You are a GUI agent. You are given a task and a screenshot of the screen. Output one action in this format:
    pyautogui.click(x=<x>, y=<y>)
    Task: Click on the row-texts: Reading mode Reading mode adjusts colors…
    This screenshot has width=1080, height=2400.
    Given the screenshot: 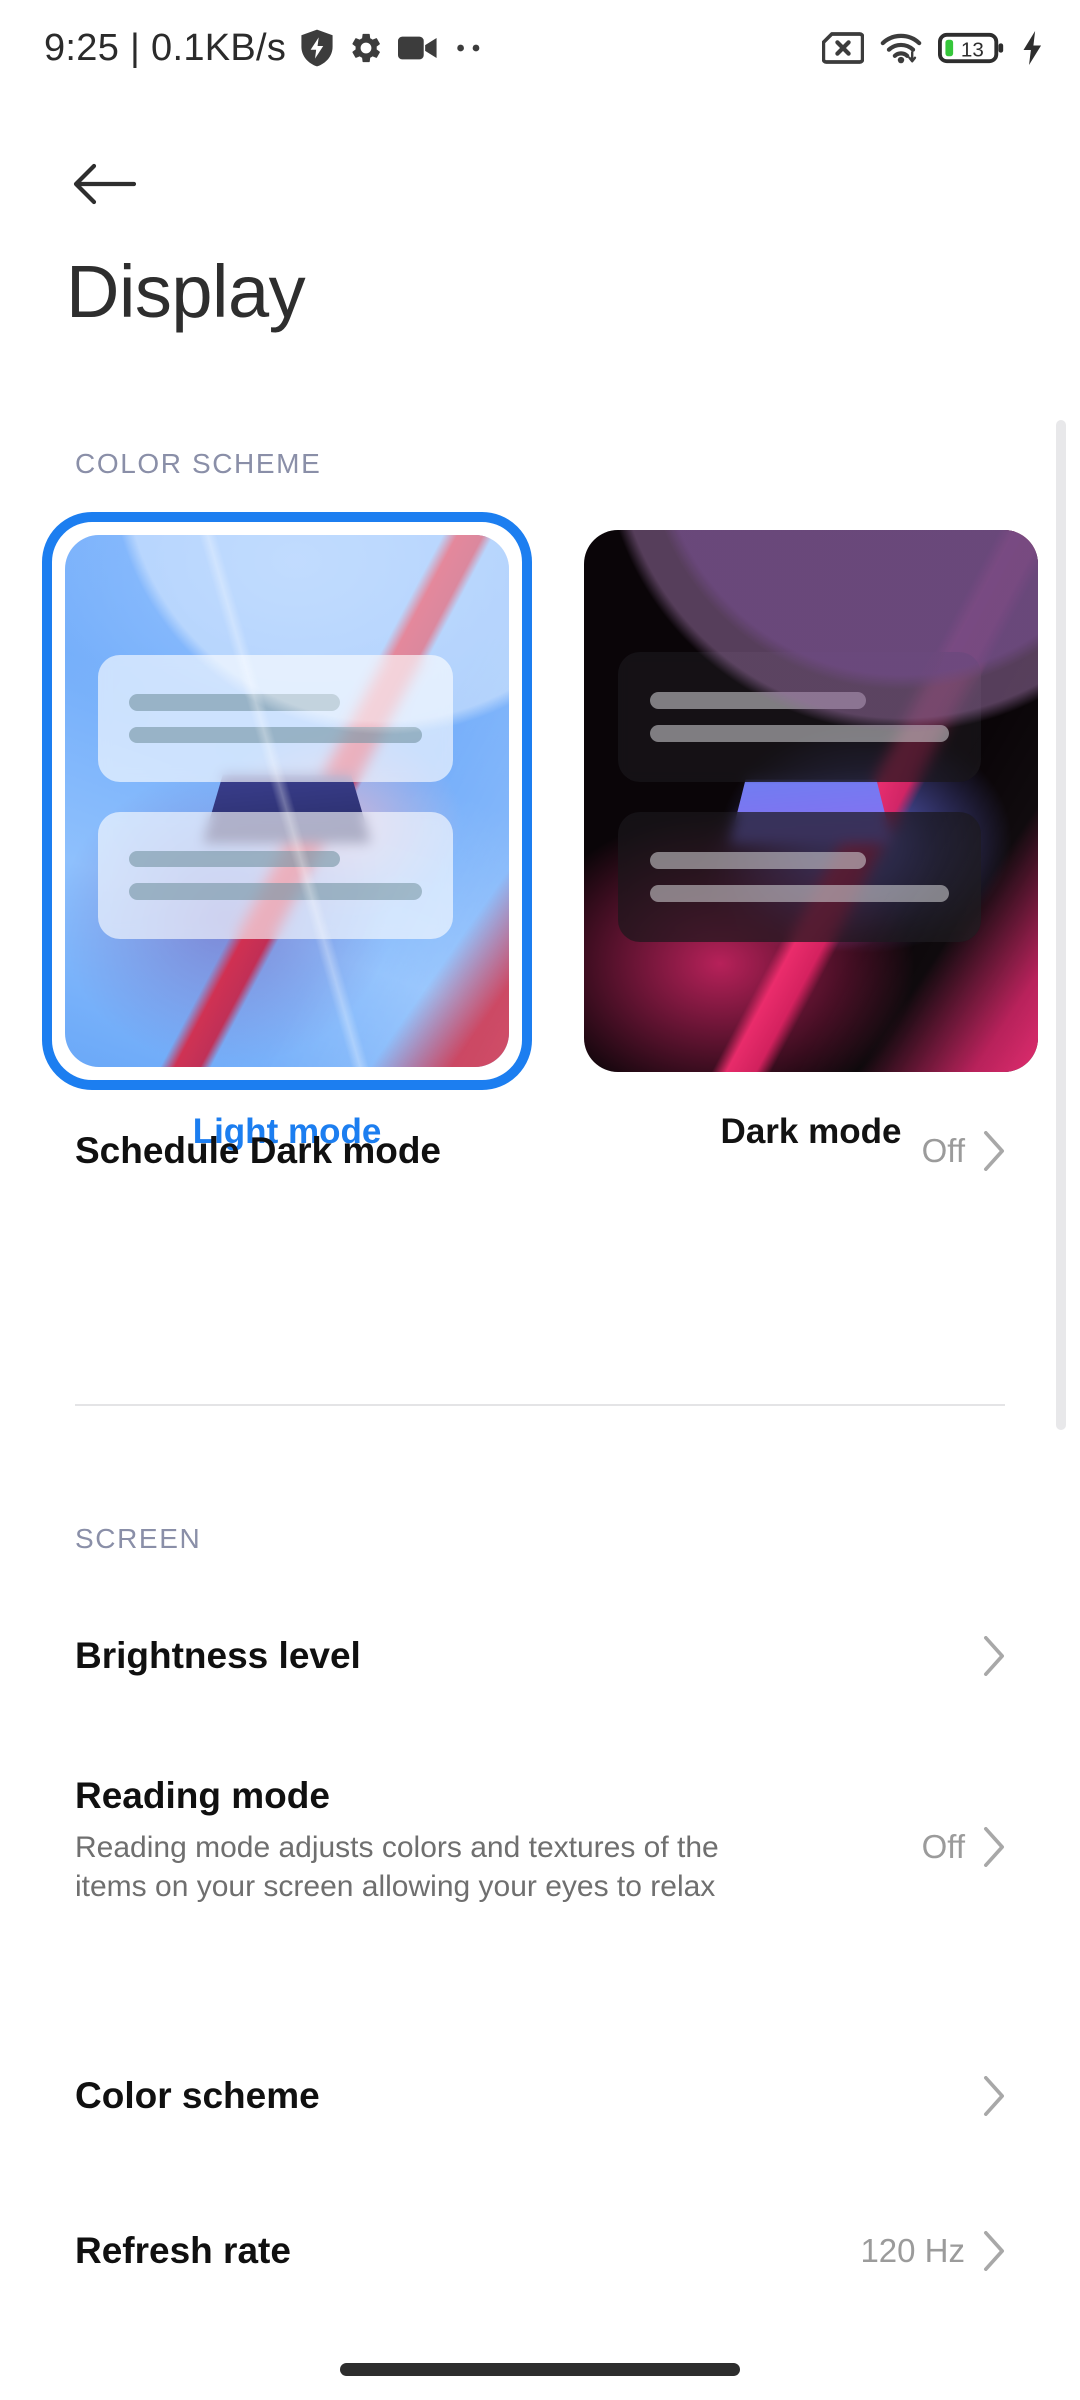 What is the action you would take?
    pyautogui.click(x=435, y=1841)
    